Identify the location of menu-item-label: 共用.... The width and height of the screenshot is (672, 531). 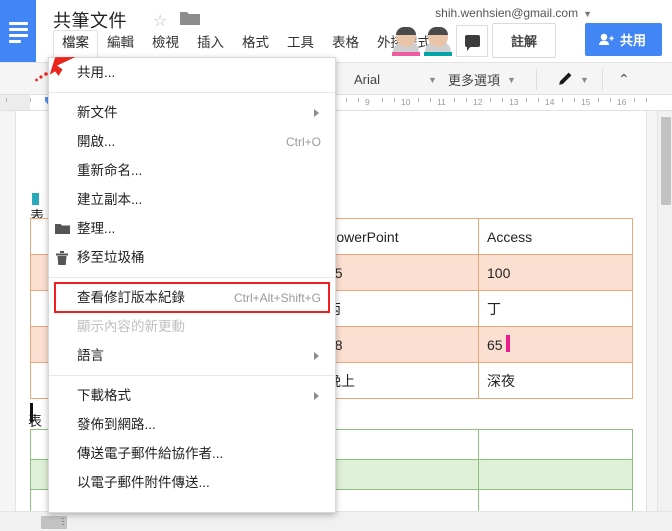
(96, 72).